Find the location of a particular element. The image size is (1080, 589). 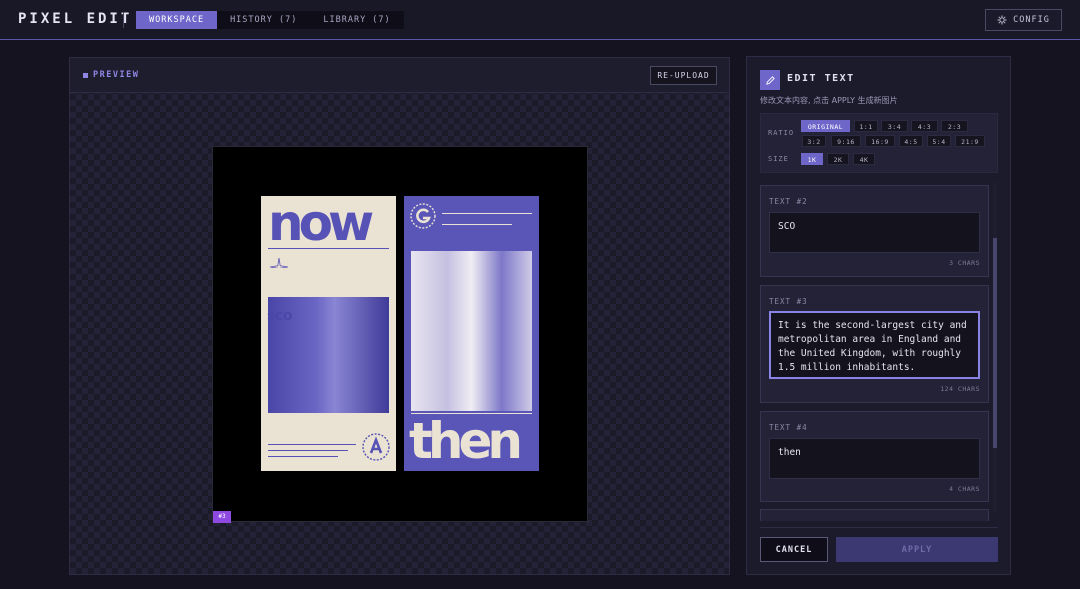

text-card-label: TEXT #3 is located at coordinates (788, 301).